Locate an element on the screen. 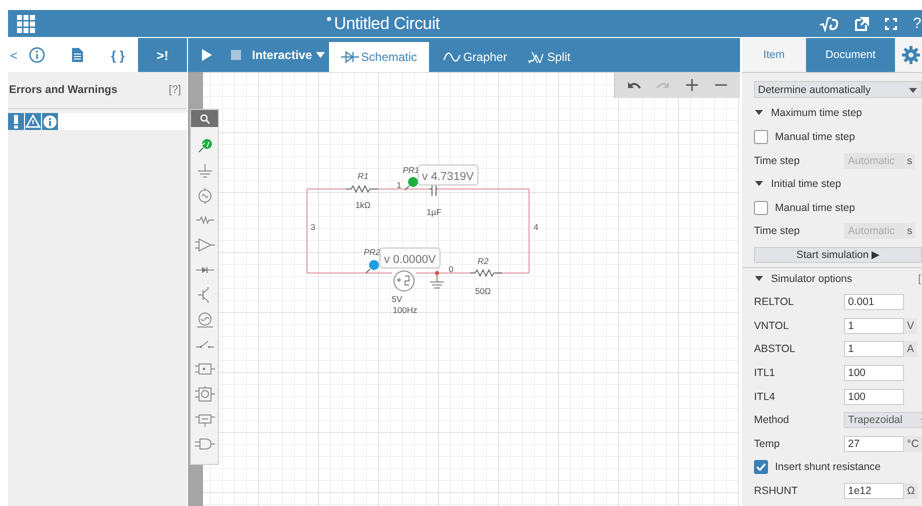 This screenshot has height=506, width=922. panel-tab: Document is located at coordinates (850, 55).